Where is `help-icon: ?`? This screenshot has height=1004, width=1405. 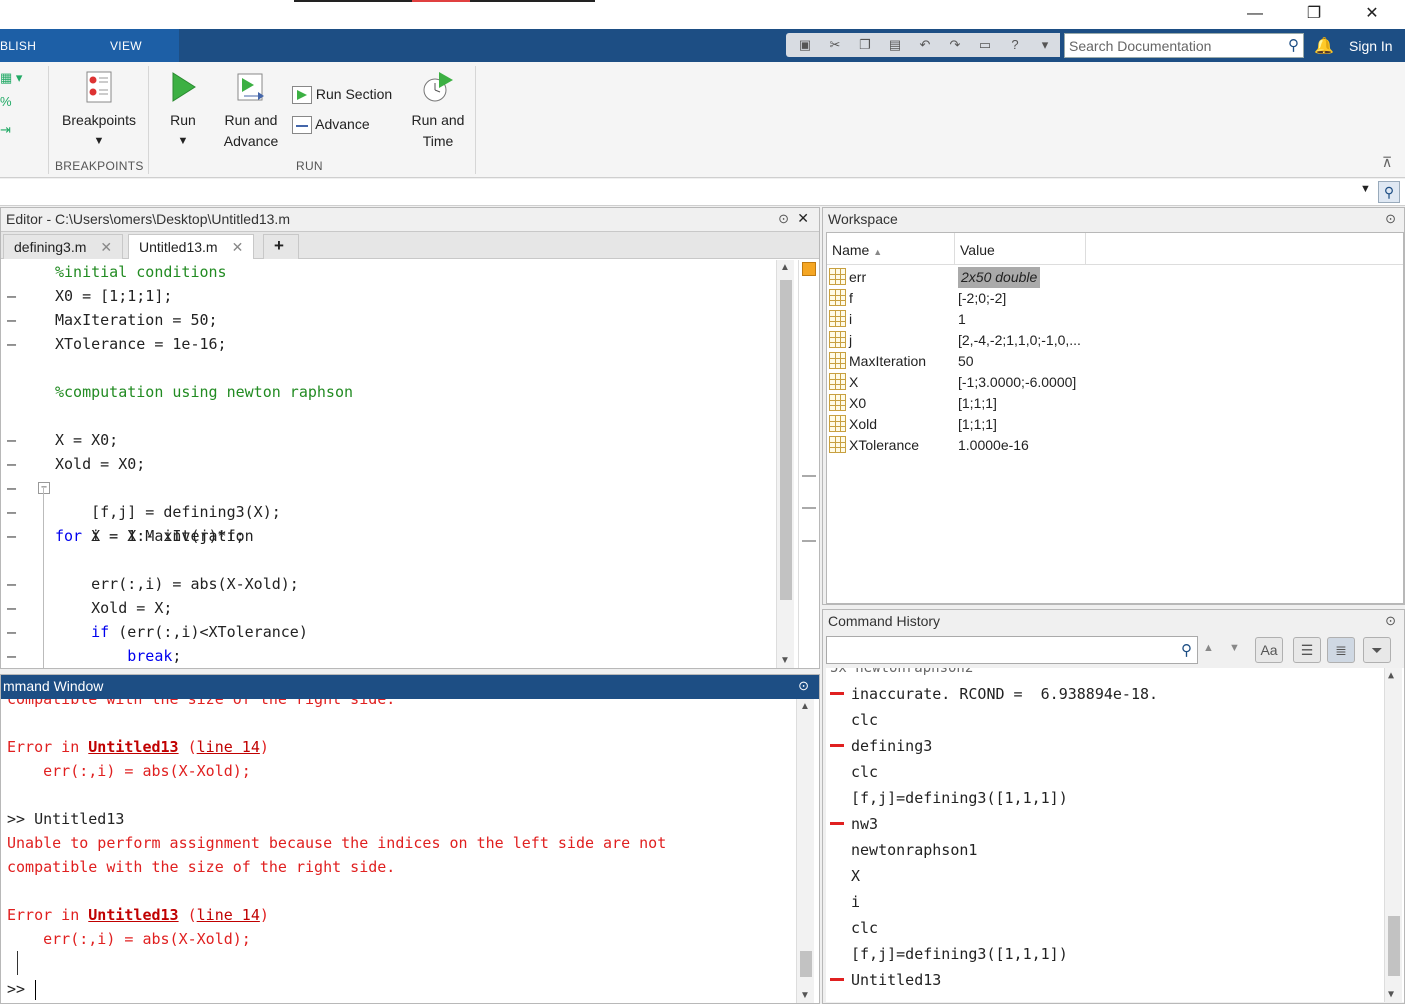 help-icon: ? is located at coordinates (1015, 45).